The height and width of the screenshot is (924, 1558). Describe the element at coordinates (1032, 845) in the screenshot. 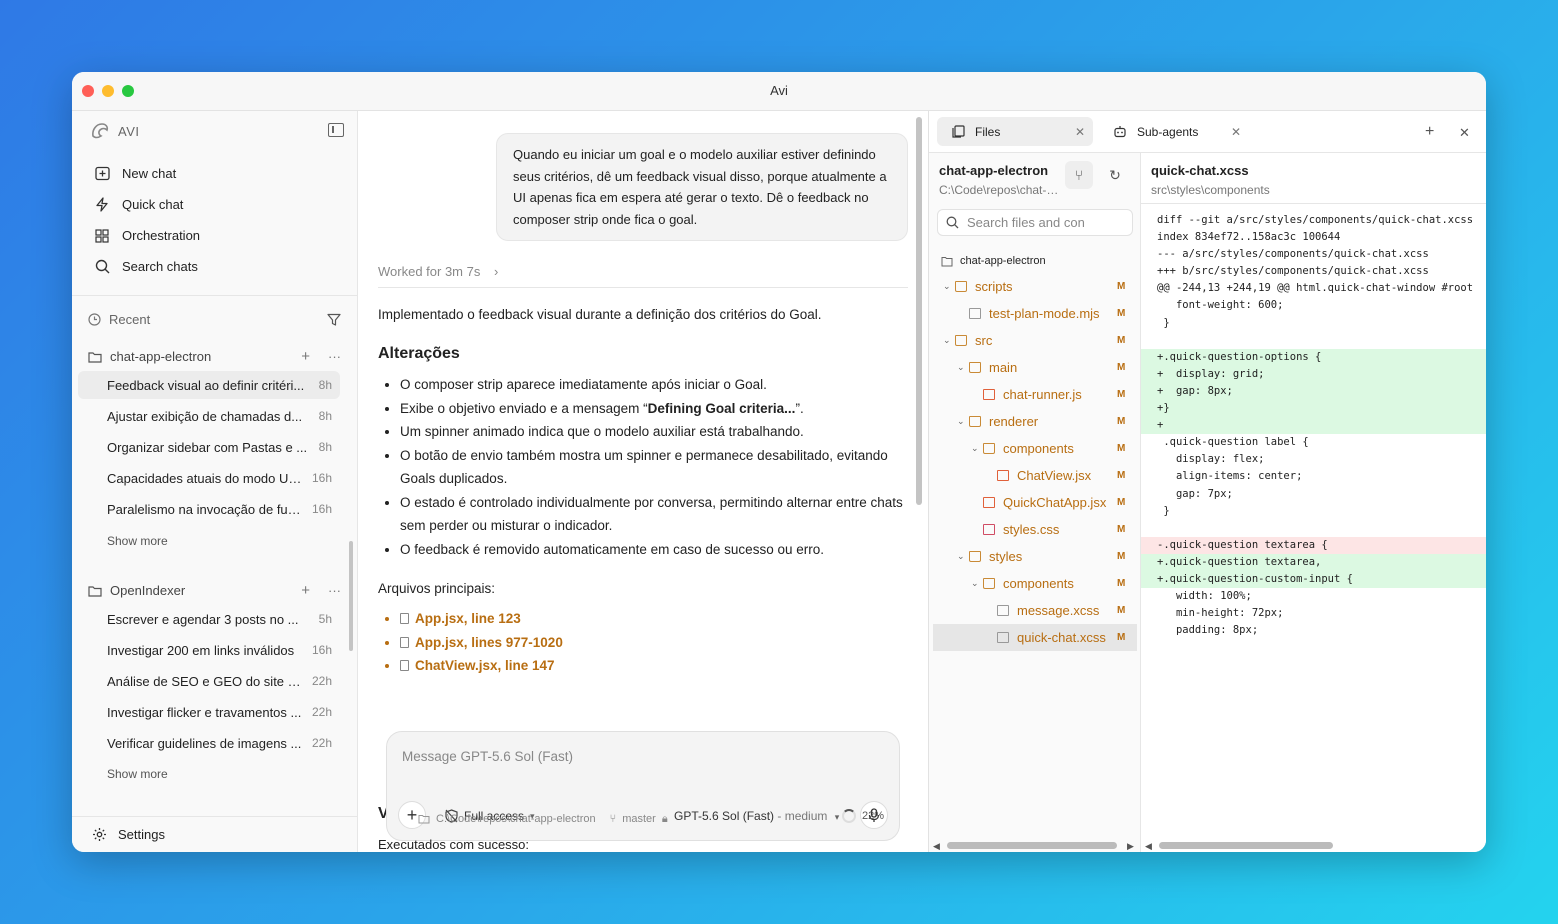

I see `tree-scrollbar` at that location.